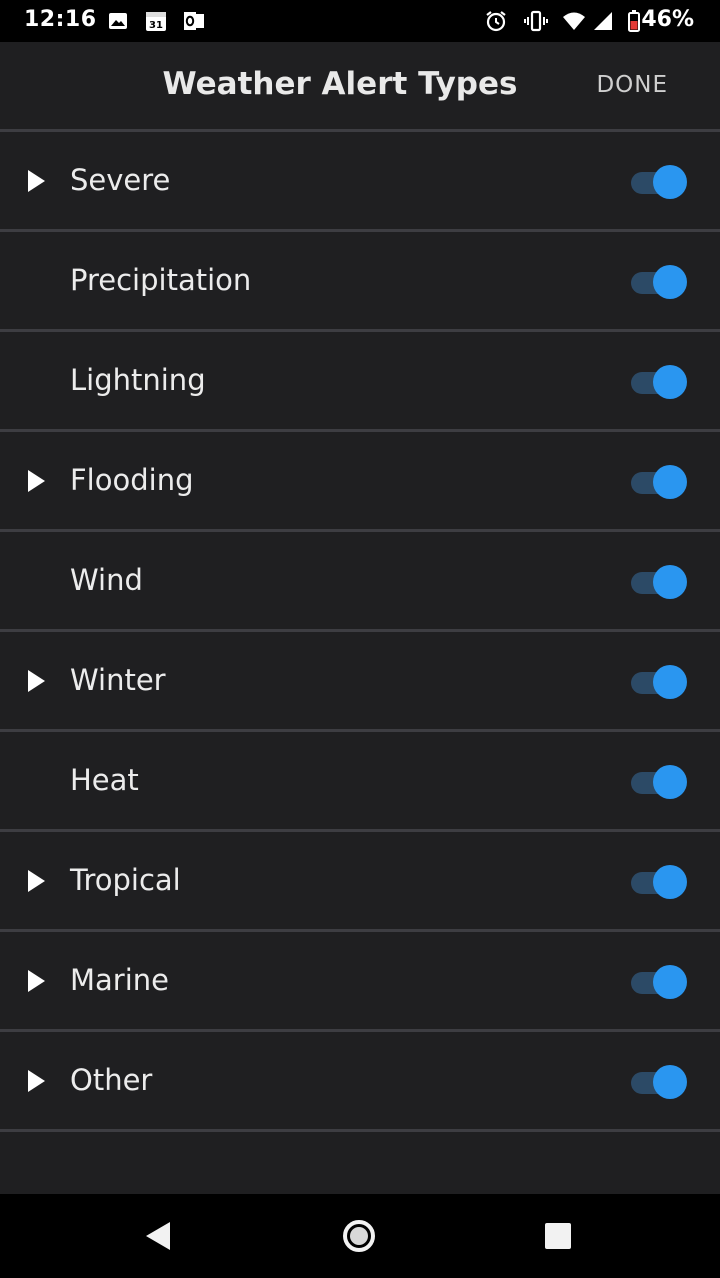  I want to click on alarm-icon, so click(496, 21).